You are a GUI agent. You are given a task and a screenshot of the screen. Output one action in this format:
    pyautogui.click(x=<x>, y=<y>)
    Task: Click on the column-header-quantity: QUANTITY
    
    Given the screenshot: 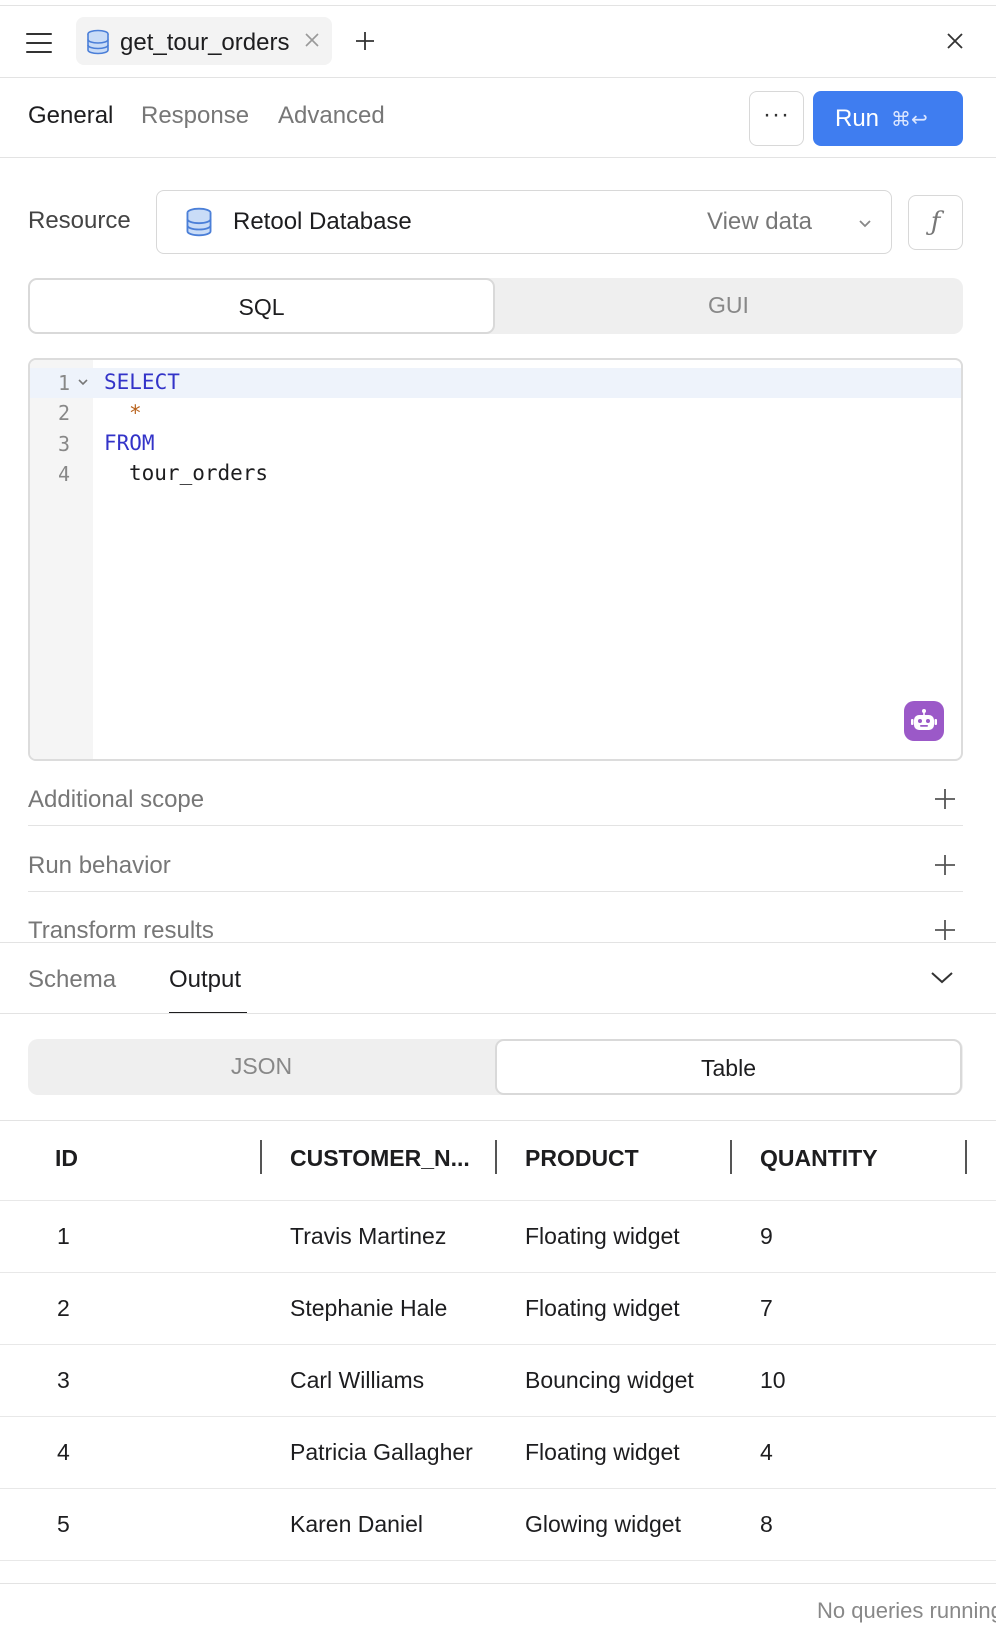 What is the action you would take?
    pyautogui.click(x=819, y=1158)
    